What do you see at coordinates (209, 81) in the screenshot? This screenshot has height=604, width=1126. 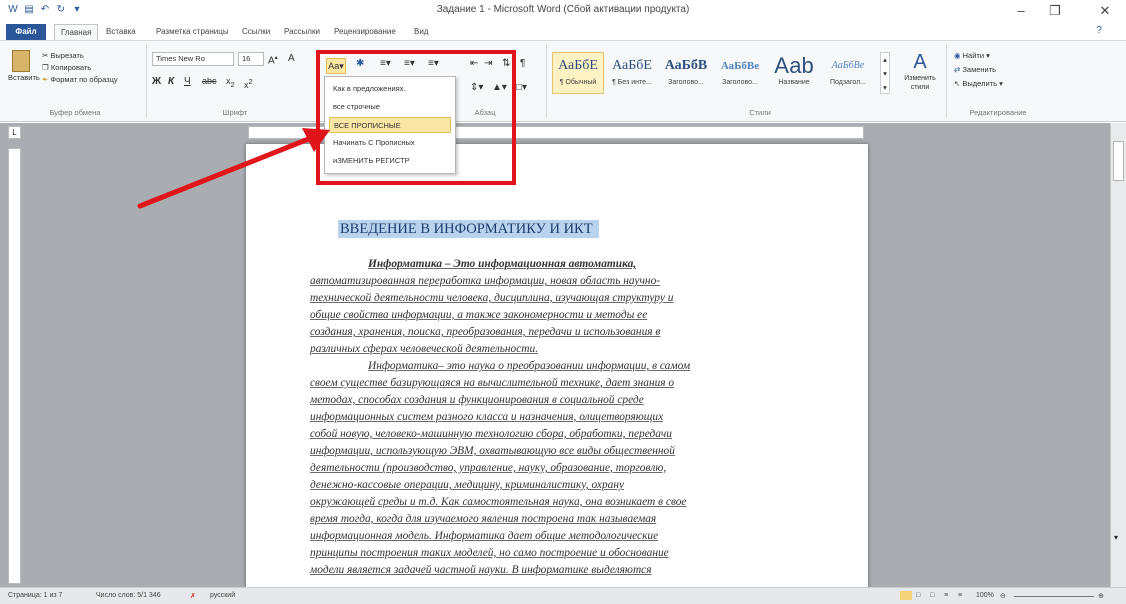 I see `strikethrough-icon: abc` at bounding box center [209, 81].